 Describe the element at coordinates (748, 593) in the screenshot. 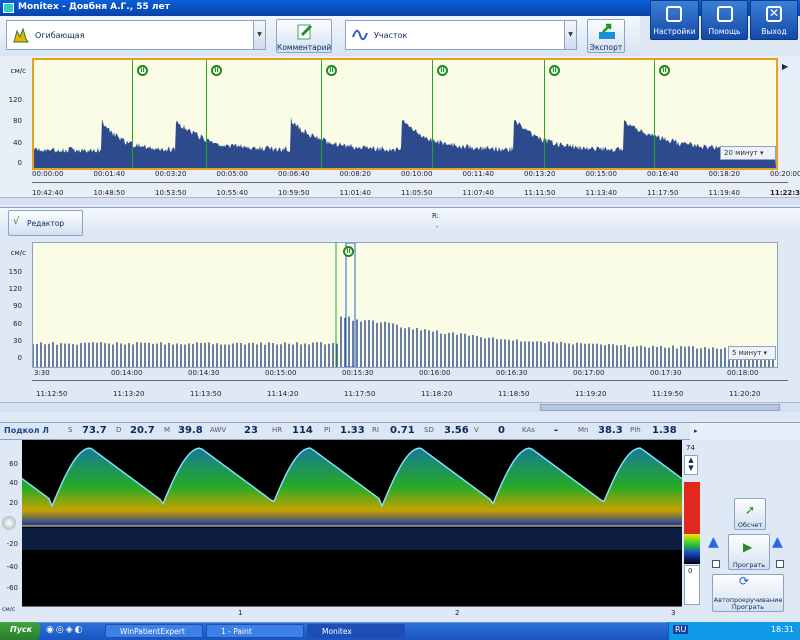

I see `autoplay-button: ⟳ Автопрокручивание Програть` at that location.